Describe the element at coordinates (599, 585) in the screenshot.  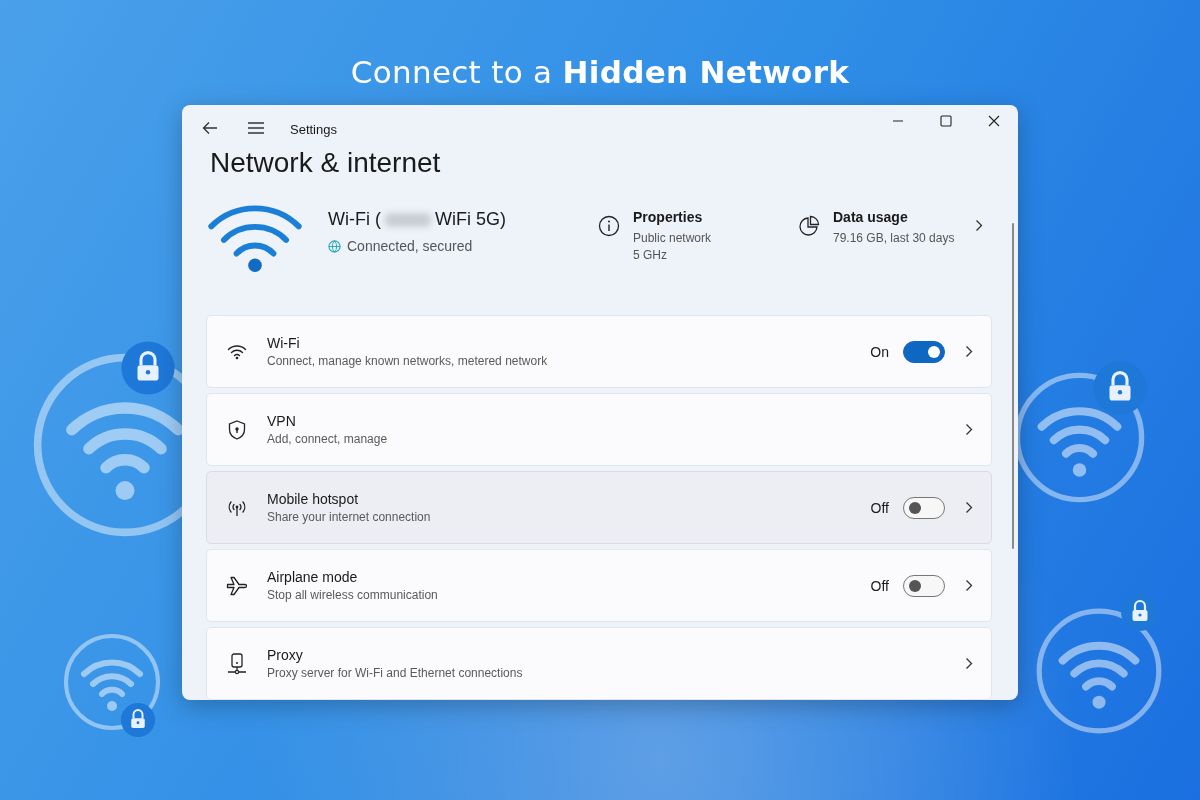
I see `settings-row: Airplane mode Stop all wireless communication Off` at that location.